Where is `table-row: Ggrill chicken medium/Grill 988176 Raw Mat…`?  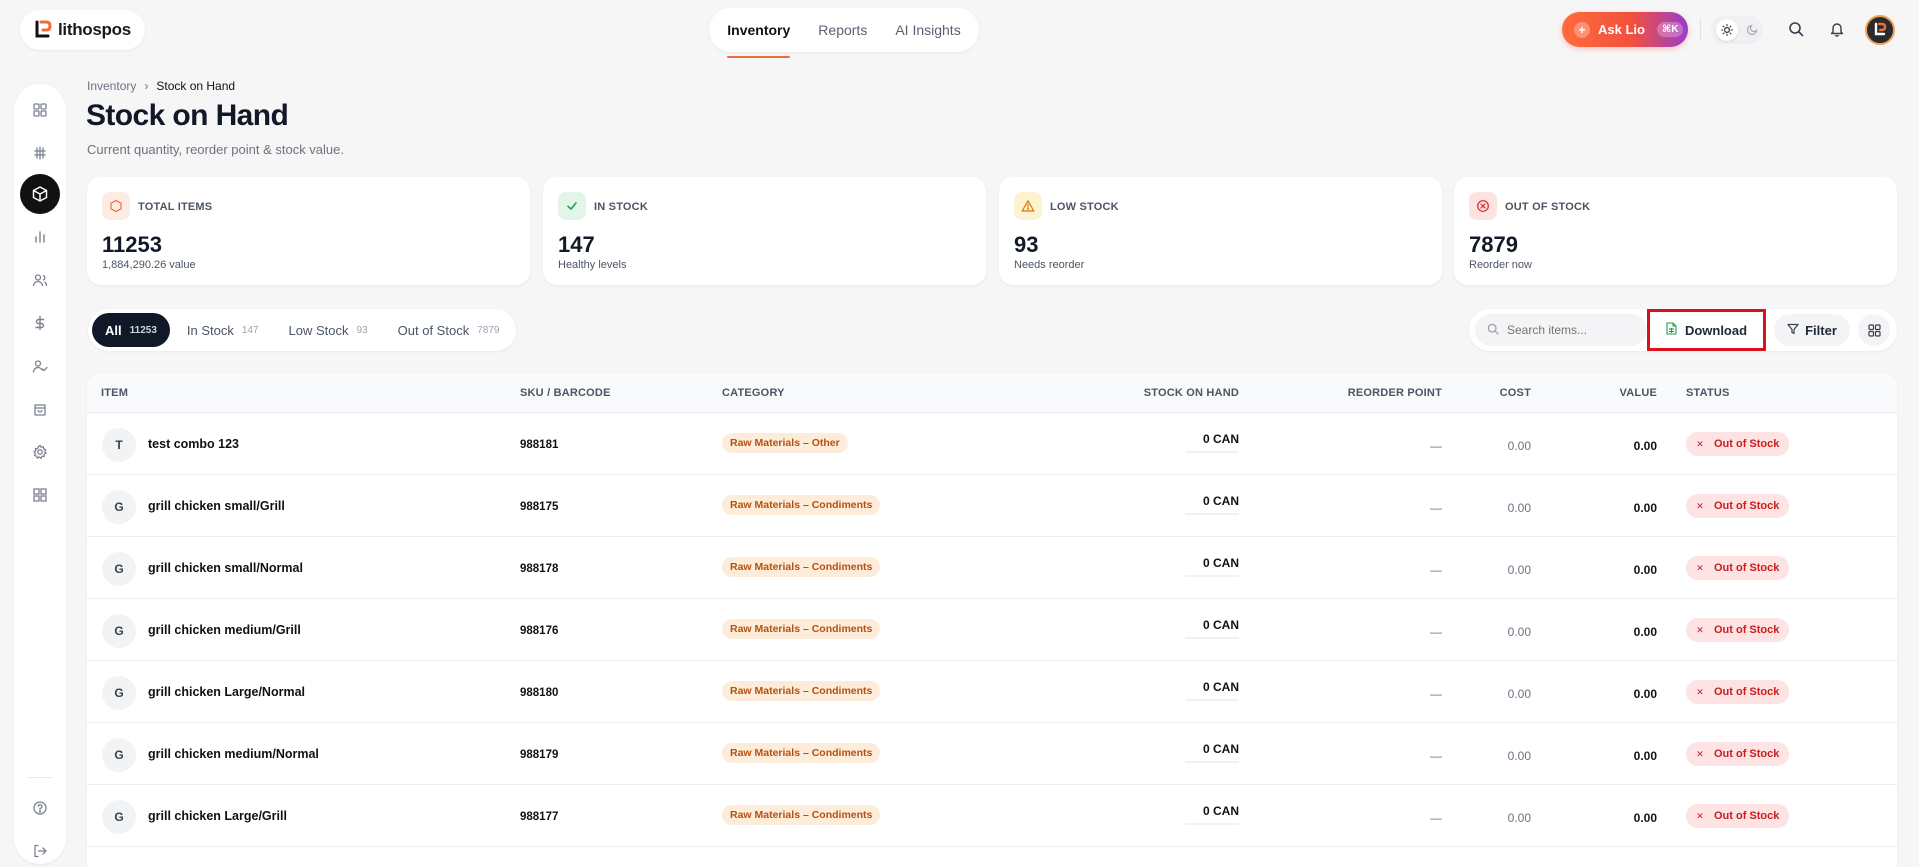
table-row: Ggrill chicken medium/Grill 988176 Raw Mat… is located at coordinates (992, 630).